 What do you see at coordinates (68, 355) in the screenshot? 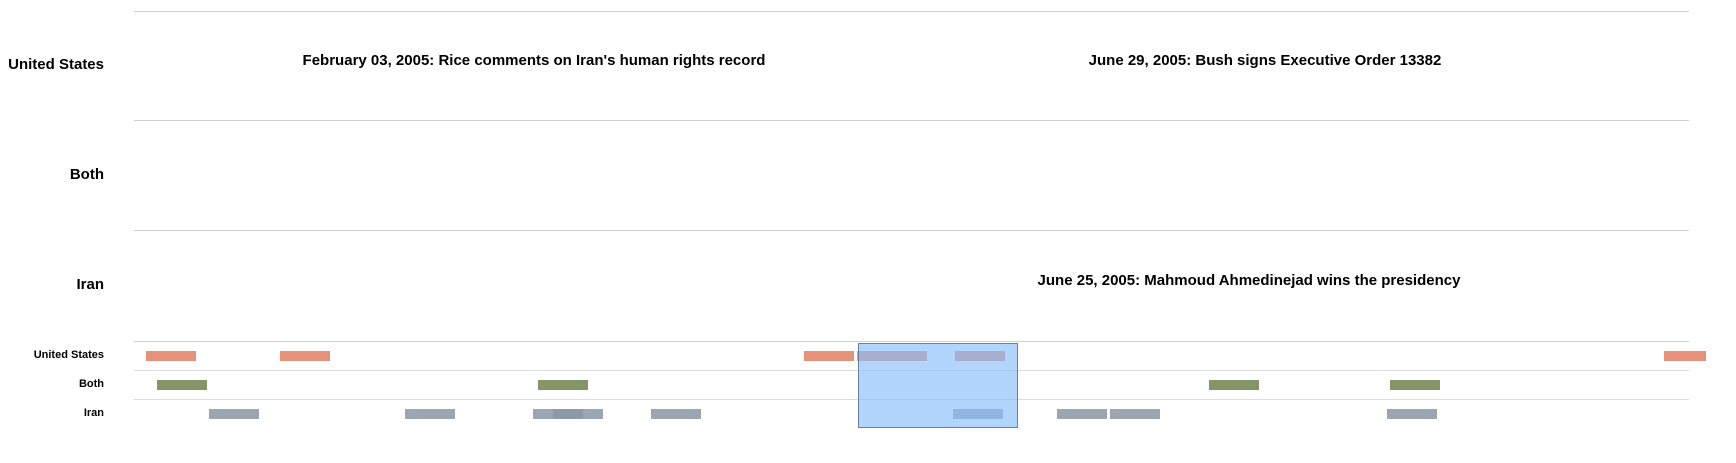
I see `overview-label-united-states: United States` at bounding box center [68, 355].